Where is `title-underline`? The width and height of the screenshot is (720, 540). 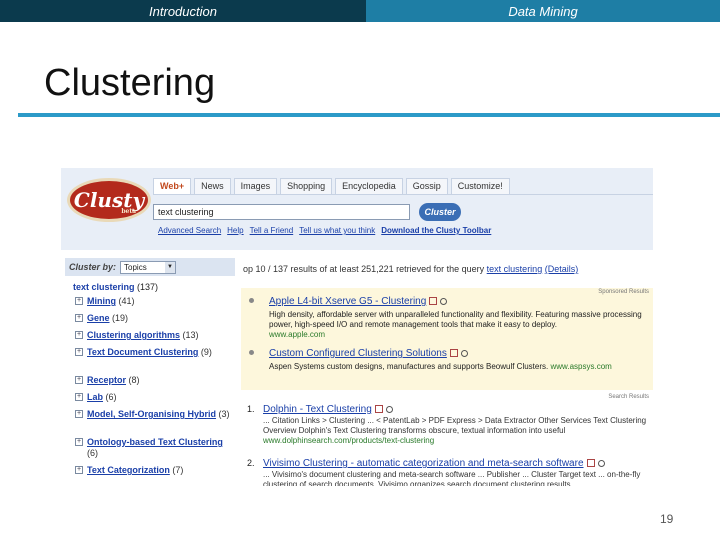 title-underline is located at coordinates (369, 115).